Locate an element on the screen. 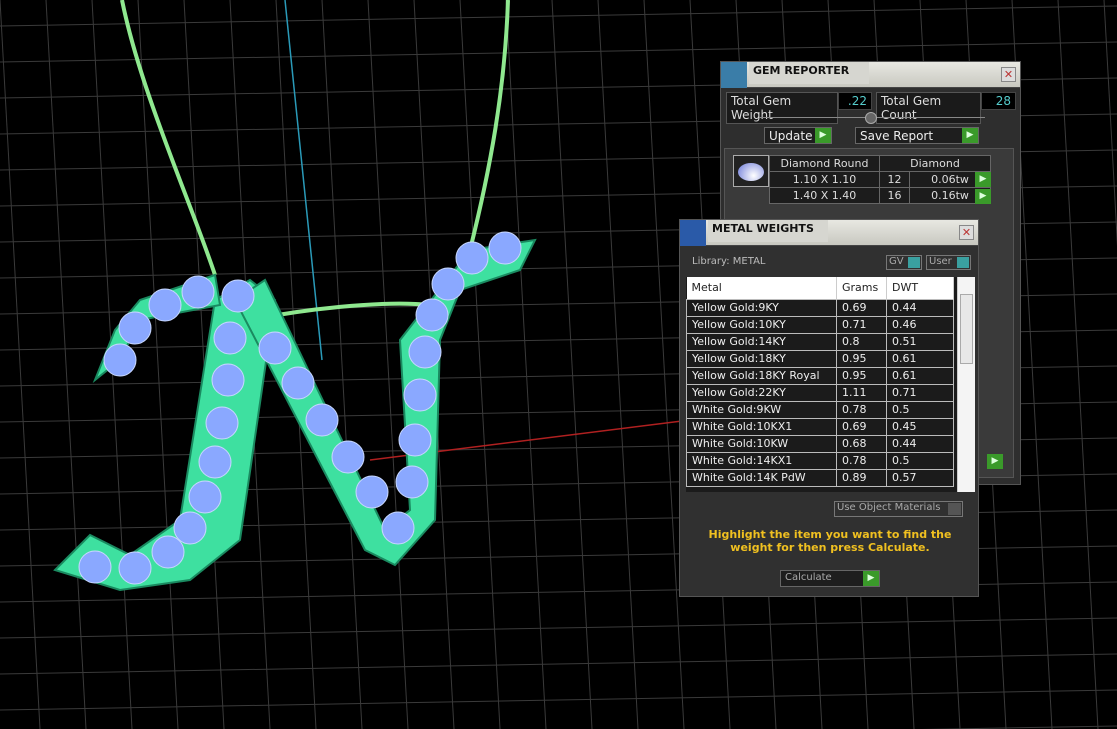 Image resolution: width=1117 pixels, height=729 pixels. dwt-value: 0.51 is located at coordinates (920, 341).